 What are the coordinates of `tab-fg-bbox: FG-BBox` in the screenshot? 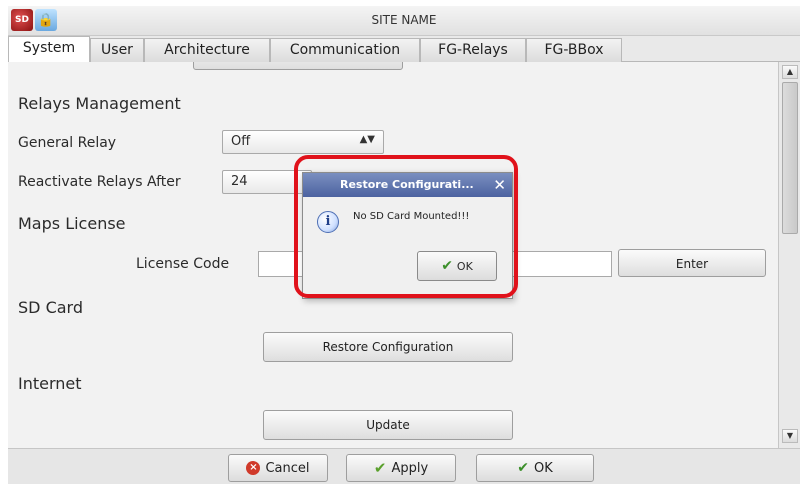 It's located at (574, 50).